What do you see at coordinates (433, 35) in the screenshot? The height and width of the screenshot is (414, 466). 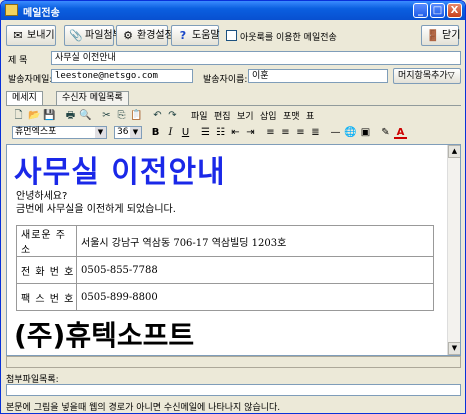 I see `door-icon: 🚪` at bounding box center [433, 35].